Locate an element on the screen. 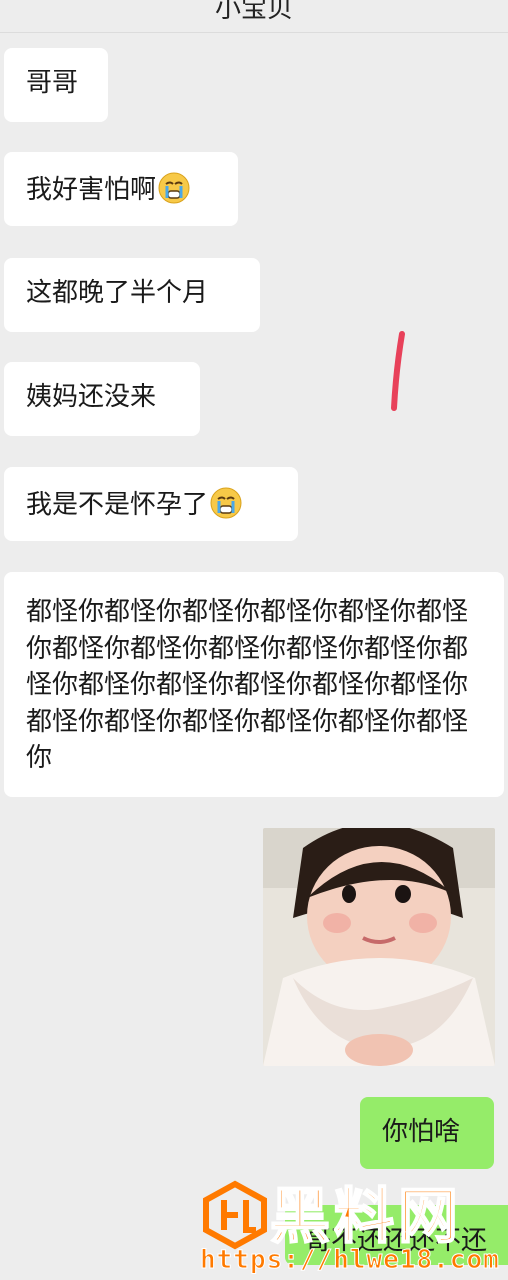 This screenshot has height=1280, width=508. message-text: 我是不是怀孕了 is located at coordinates (117, 505).